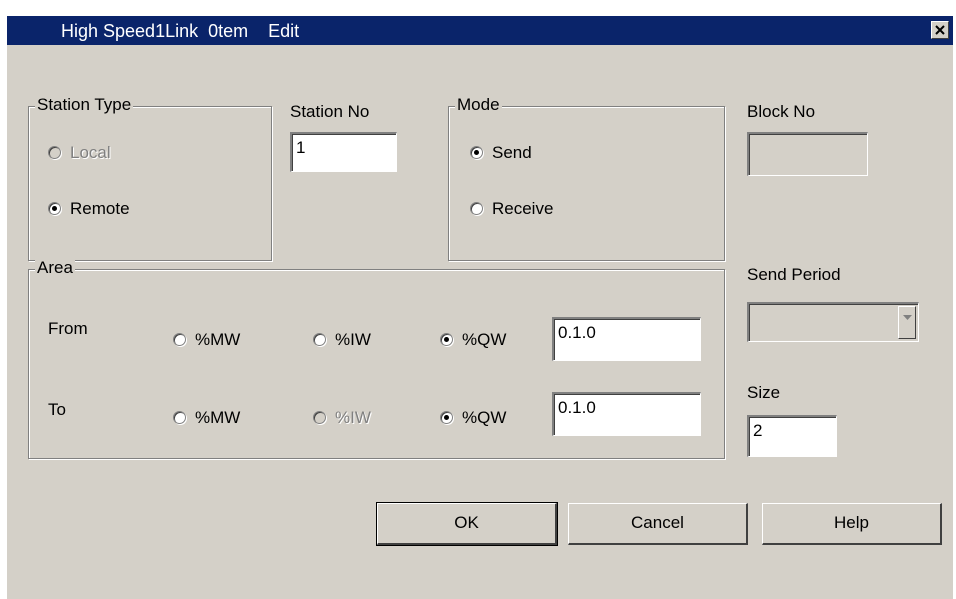 The image size is (956, 599). I want to click on mode-receive-radio: Receive, so click(511, 209).